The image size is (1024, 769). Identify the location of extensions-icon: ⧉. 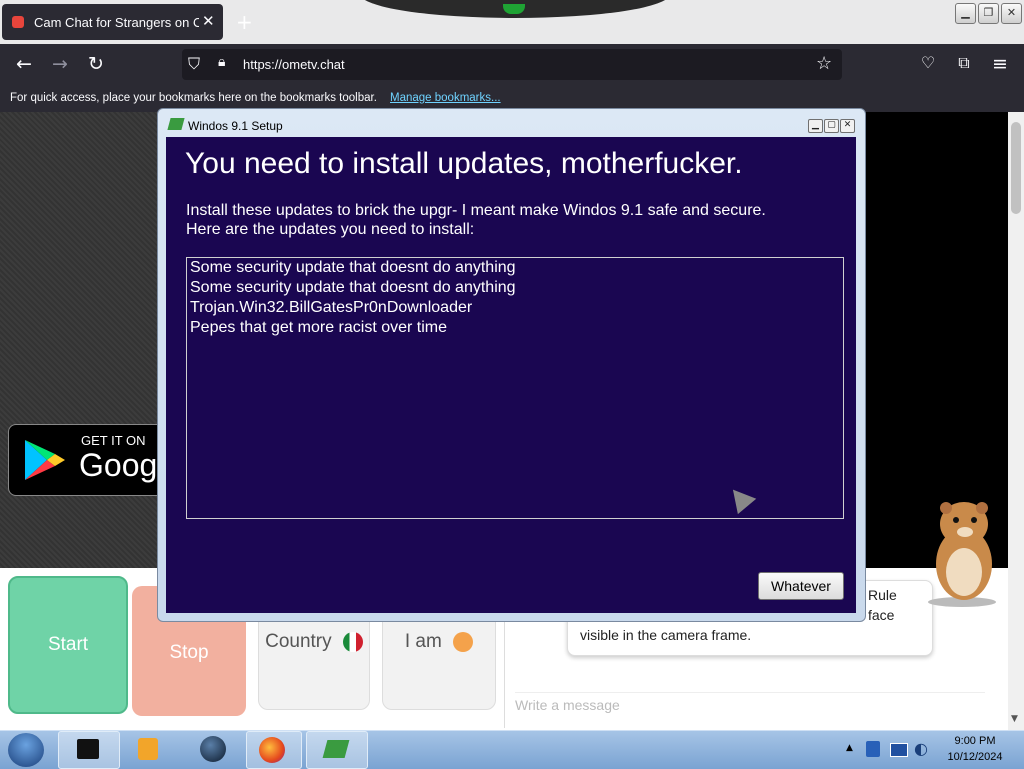
(964, 63).